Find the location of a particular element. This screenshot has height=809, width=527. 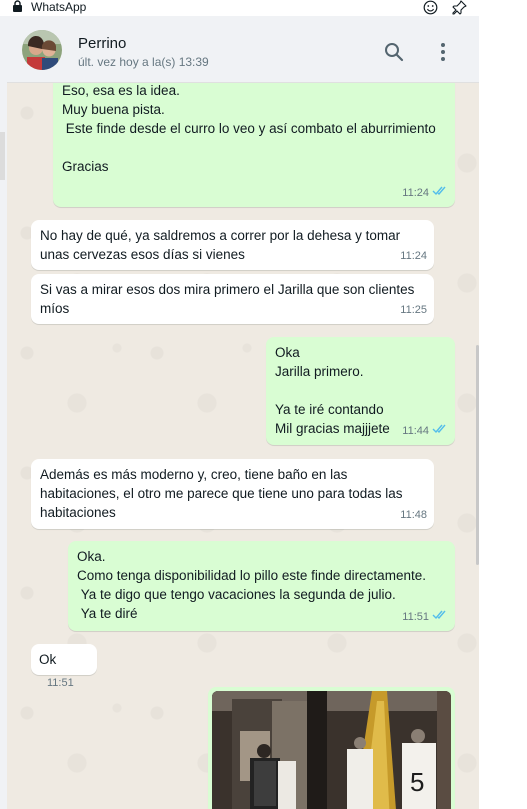

chat-header: Perrino últ. vez hoy a la(s) 13:39 is located at coordinates (243, 49).